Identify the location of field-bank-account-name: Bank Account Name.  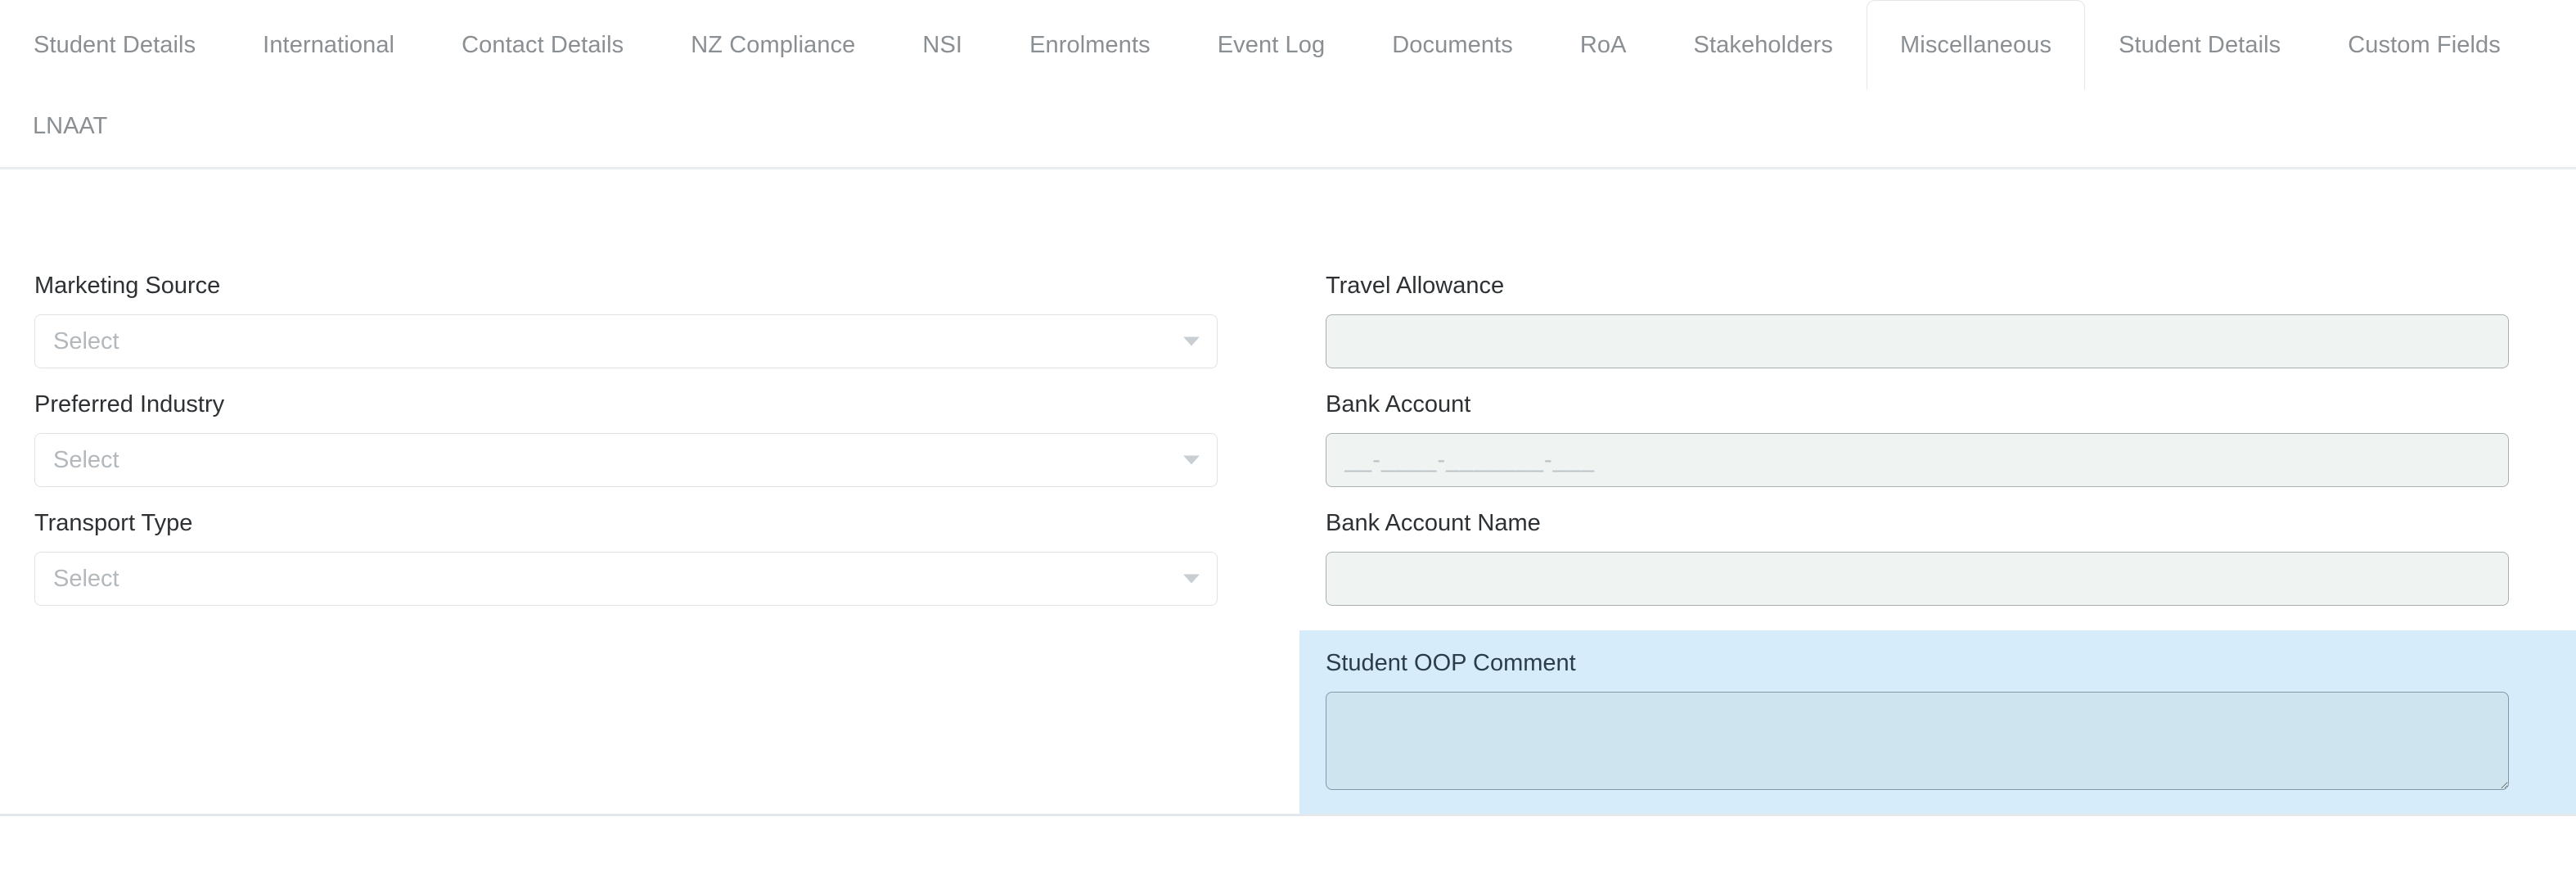
(1926, 559).